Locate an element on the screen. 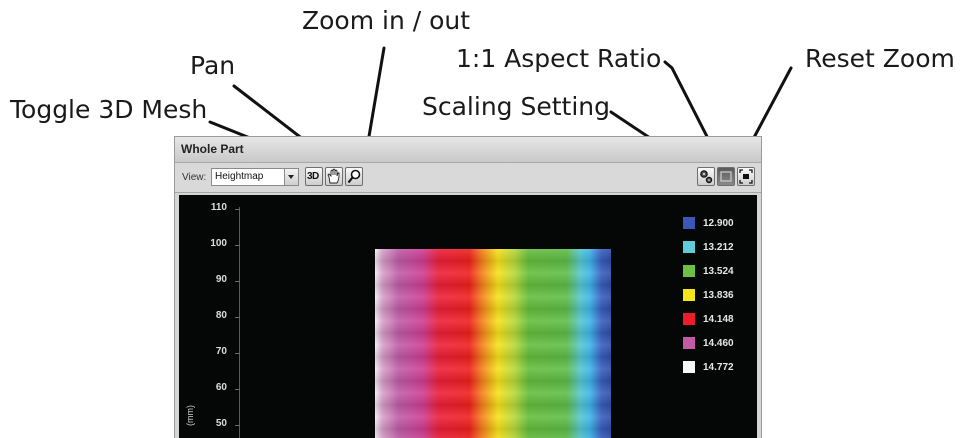 Image resolution: width=960 pixels, height=438 pixels. gears-icon is located at coordinates (706, 177).